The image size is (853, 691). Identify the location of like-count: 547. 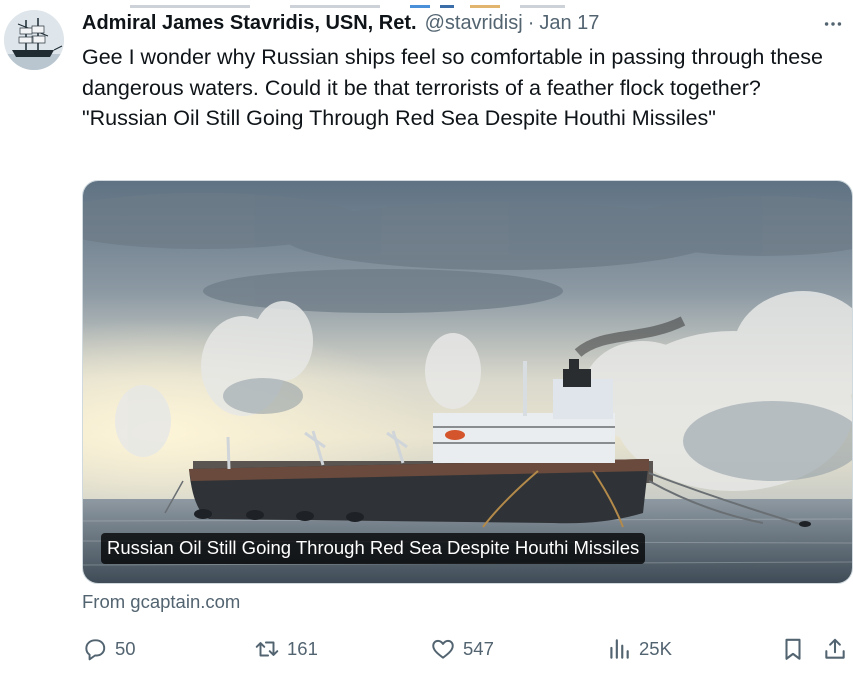
(478, 648).